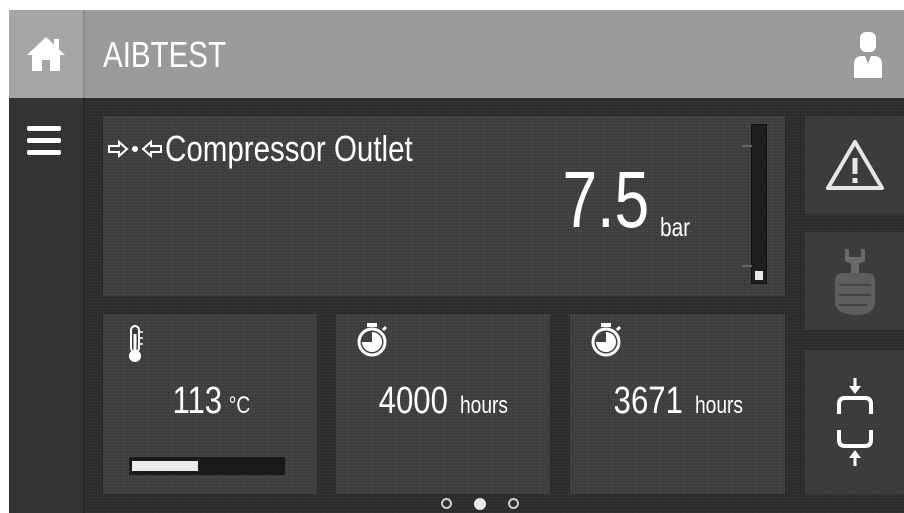 The height and width of the screenshot is (513, 904). I want to click on load-unload-cycle-icon, so click(854, 422).